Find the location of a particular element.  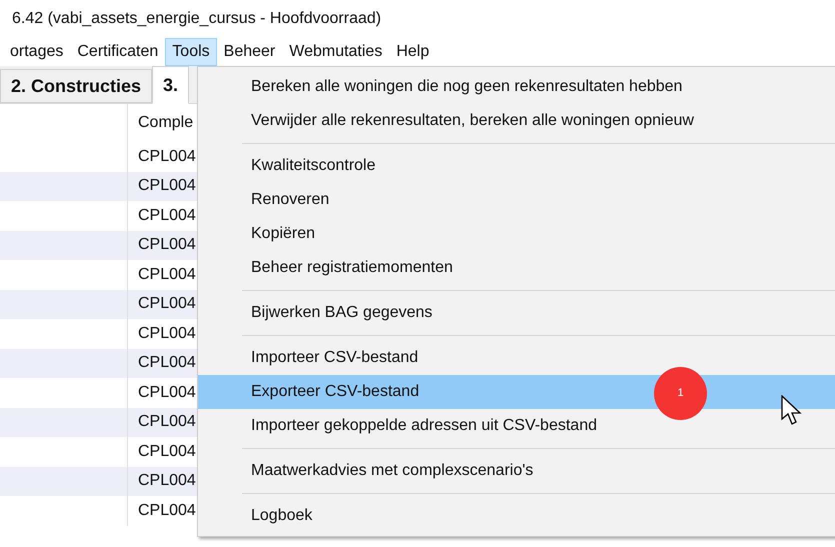

menu-bar-item: Help is located at coordinates (412, 52).